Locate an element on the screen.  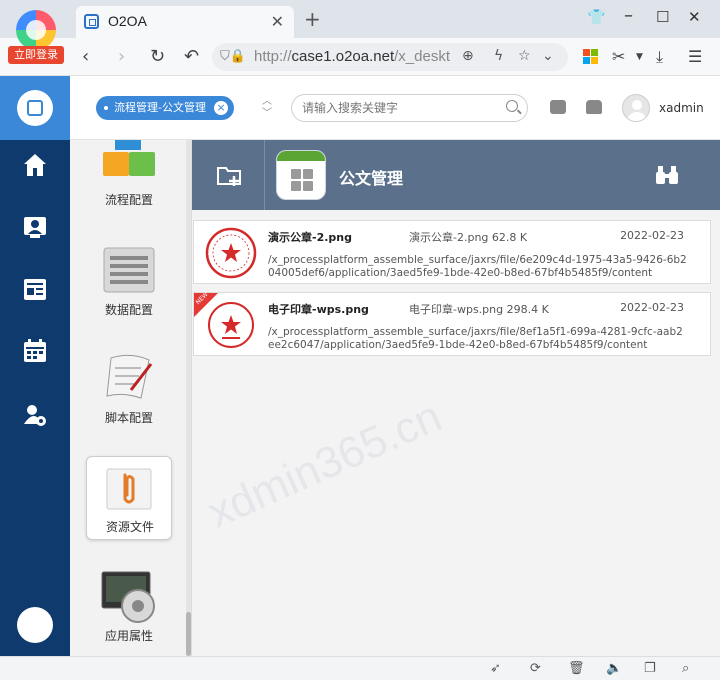
config-column: 流程配置 数据配置 脚本配置 资源文件 应用属性 is located at coordinates (131, 398).